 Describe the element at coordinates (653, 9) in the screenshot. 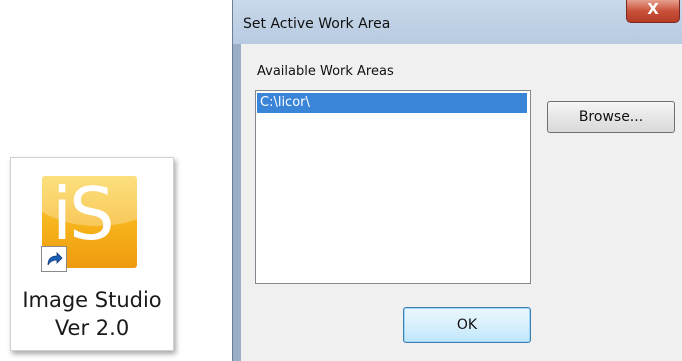

I see `close-icon: X` at that location.